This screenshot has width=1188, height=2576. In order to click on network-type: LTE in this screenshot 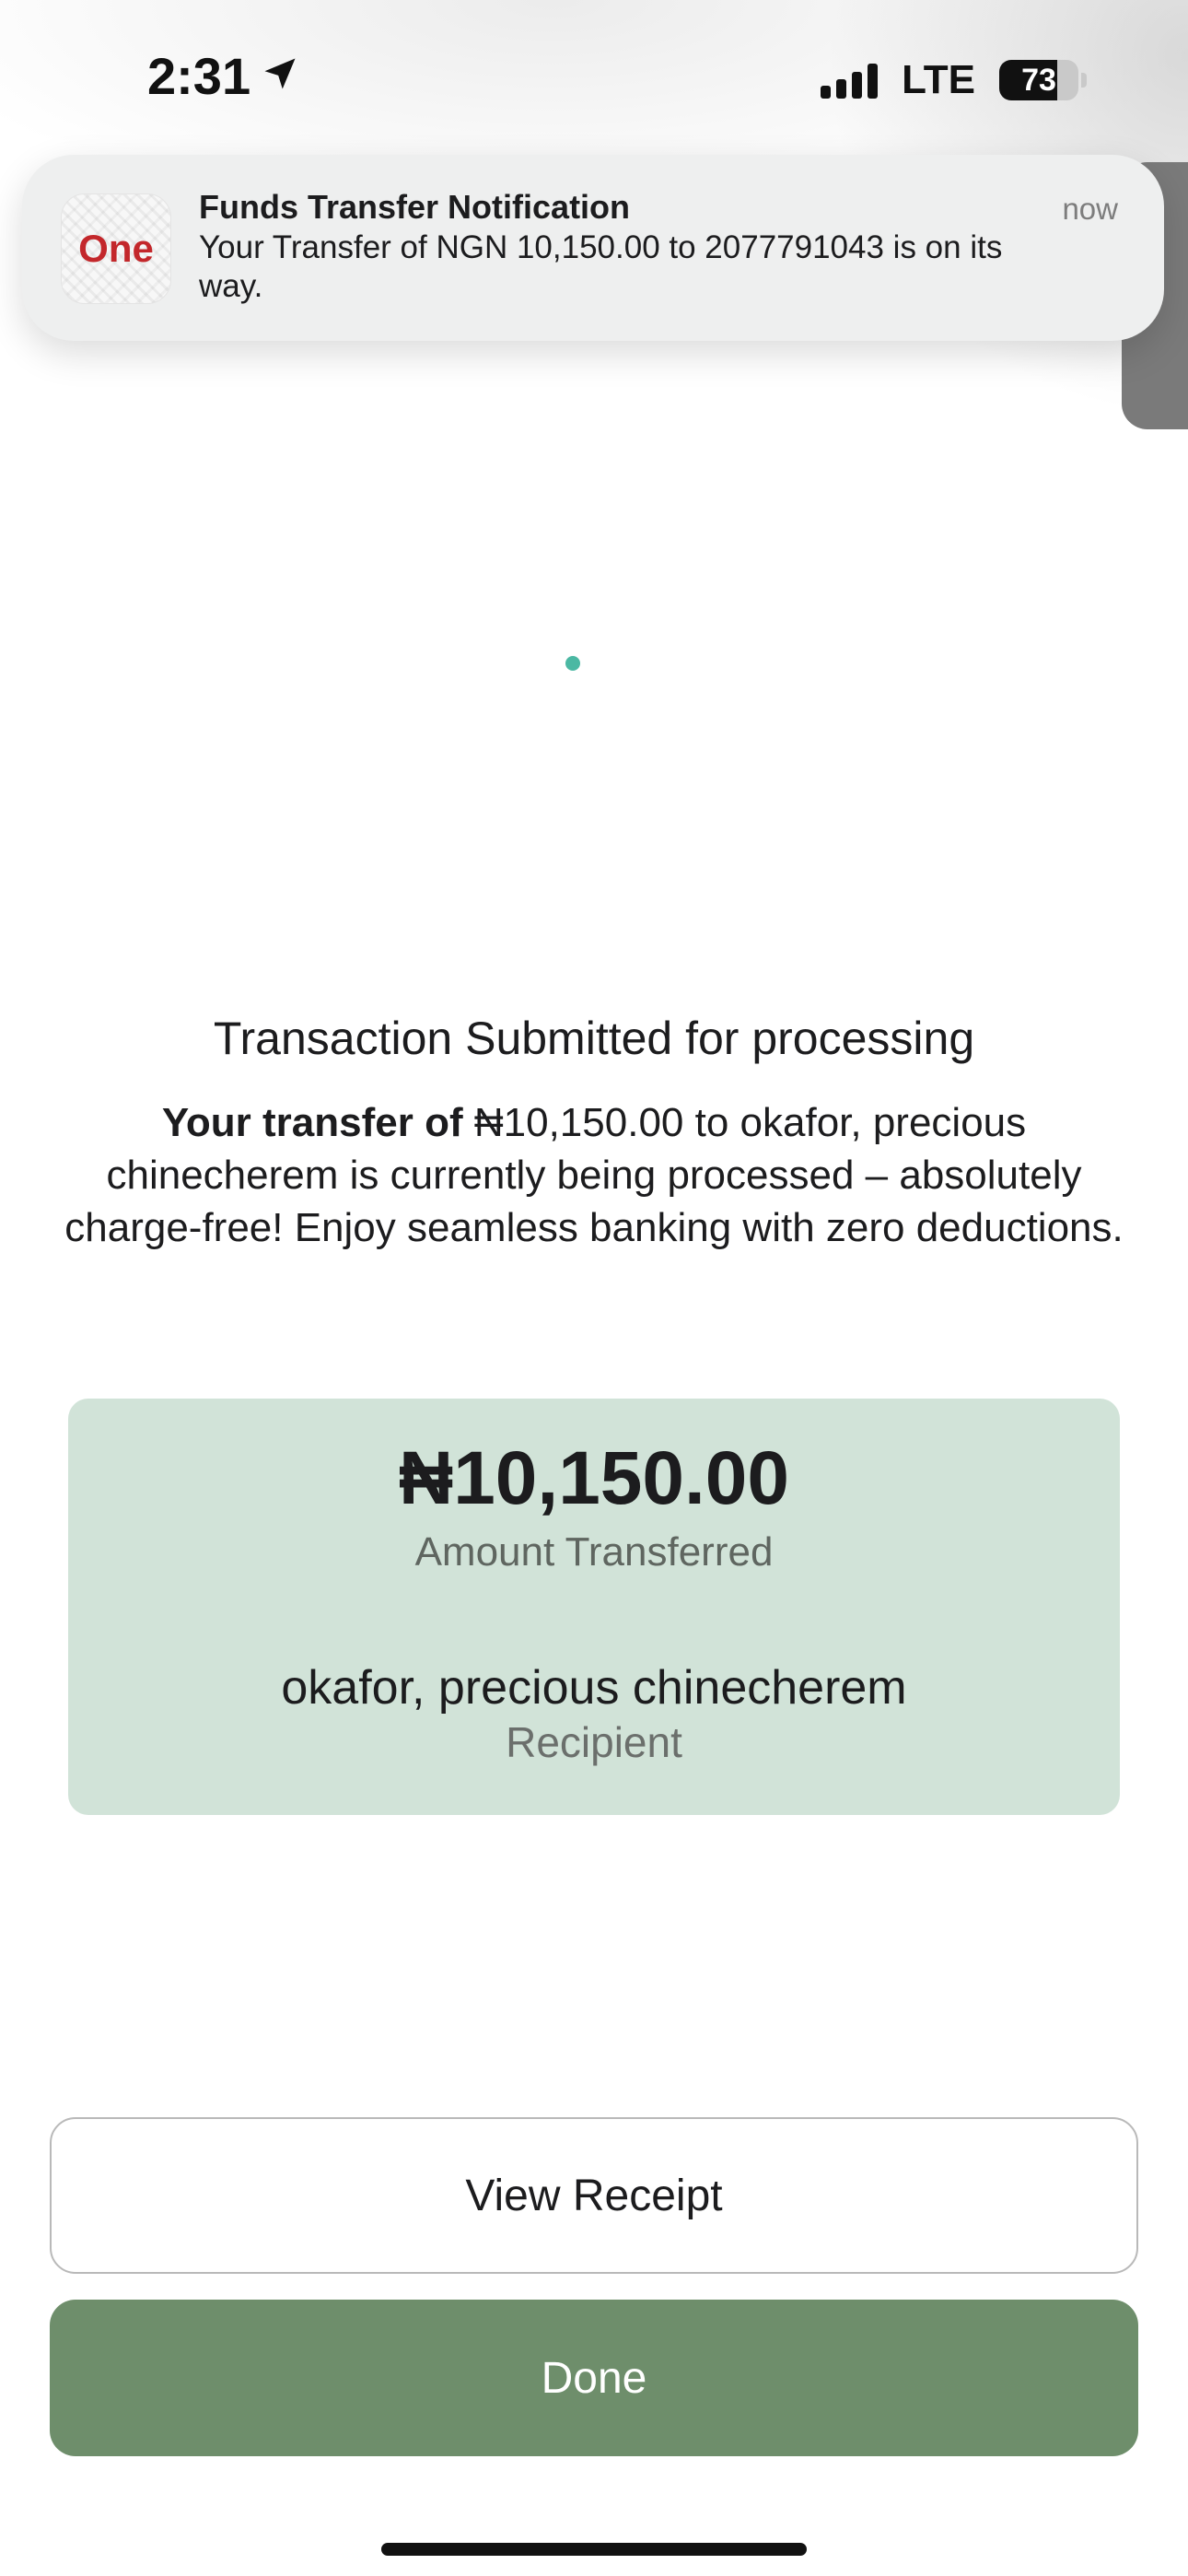, I will do `click(938, 79)`.